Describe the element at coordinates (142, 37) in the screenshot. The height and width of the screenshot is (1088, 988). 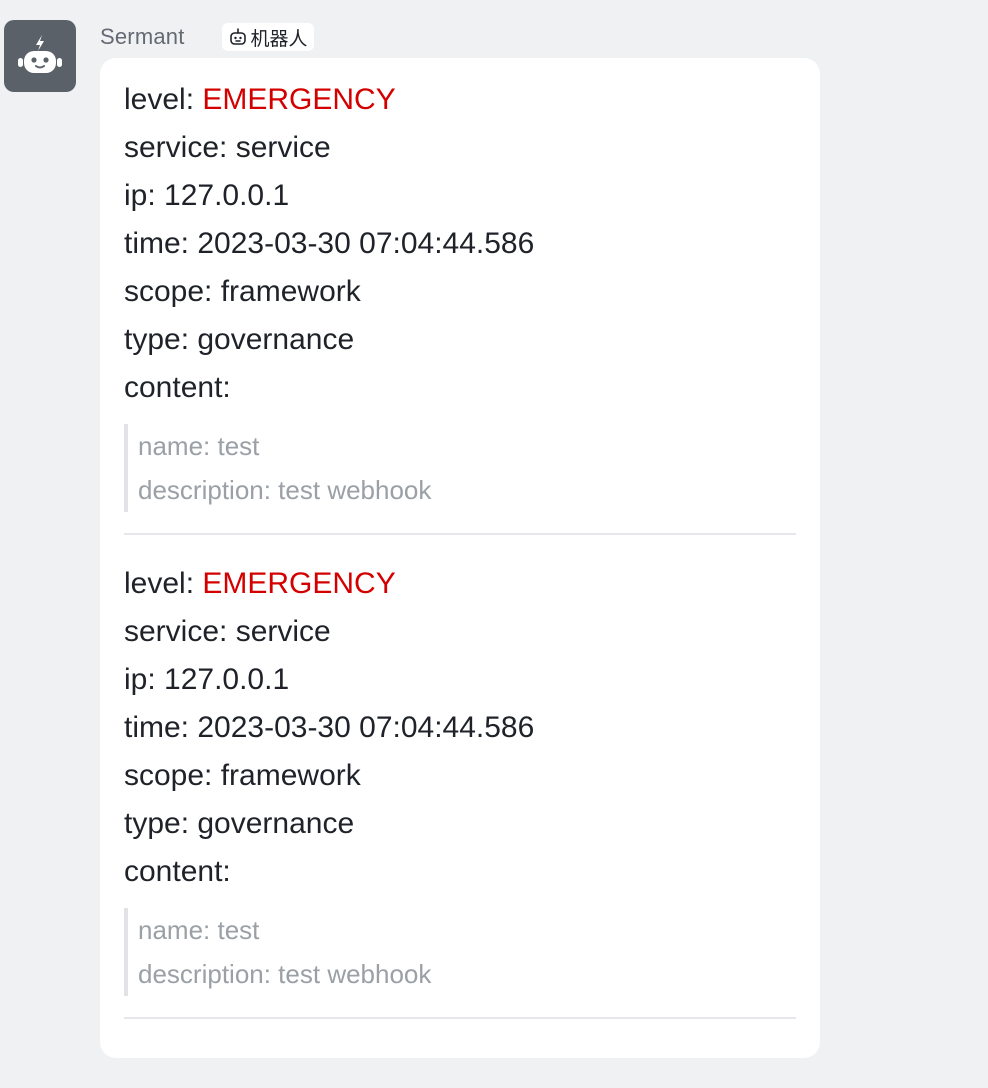
I see `sender-name: Sermant` at that location.